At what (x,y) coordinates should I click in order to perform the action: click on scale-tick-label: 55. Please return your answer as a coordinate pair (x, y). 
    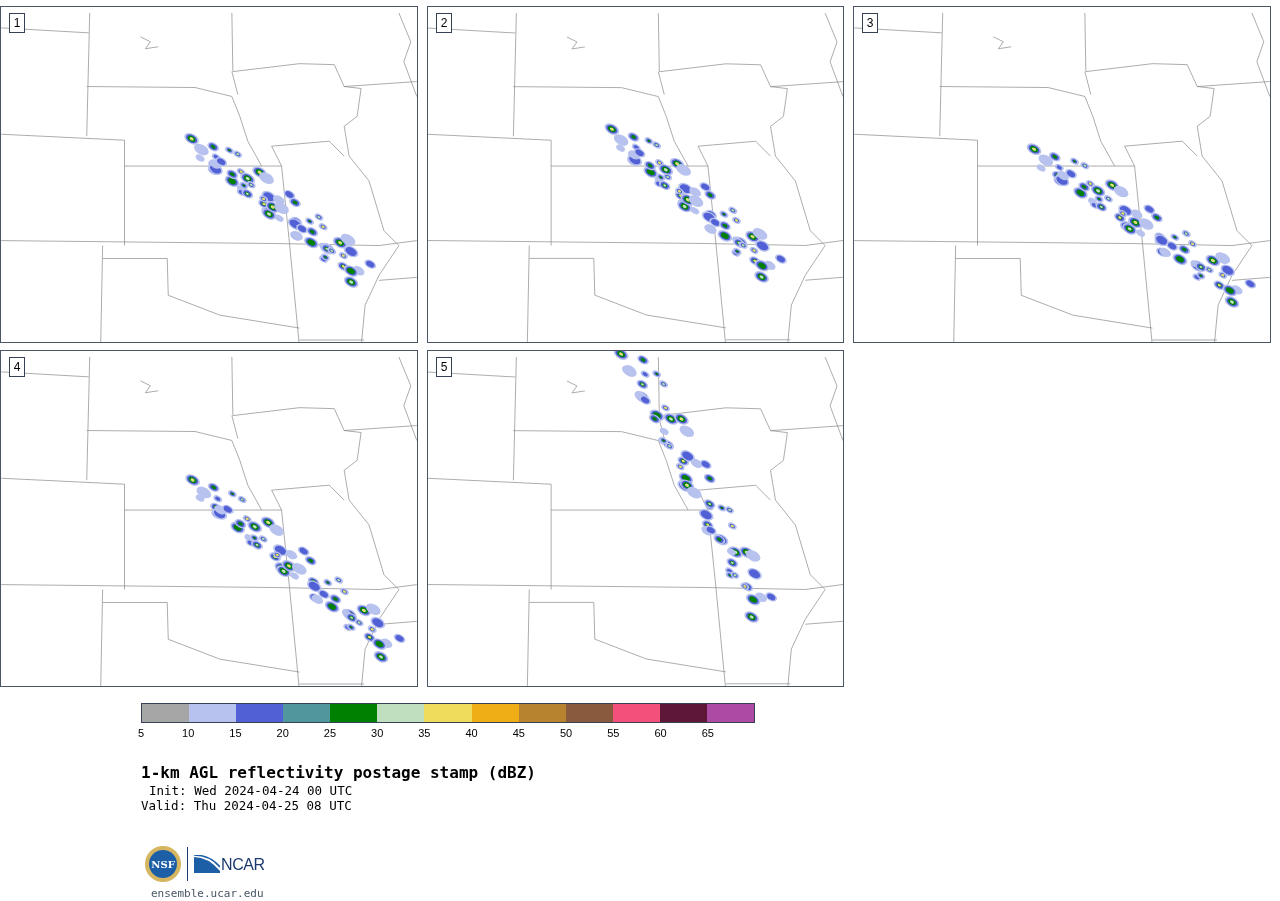
    Looking at the image, I should click on (613, 733).